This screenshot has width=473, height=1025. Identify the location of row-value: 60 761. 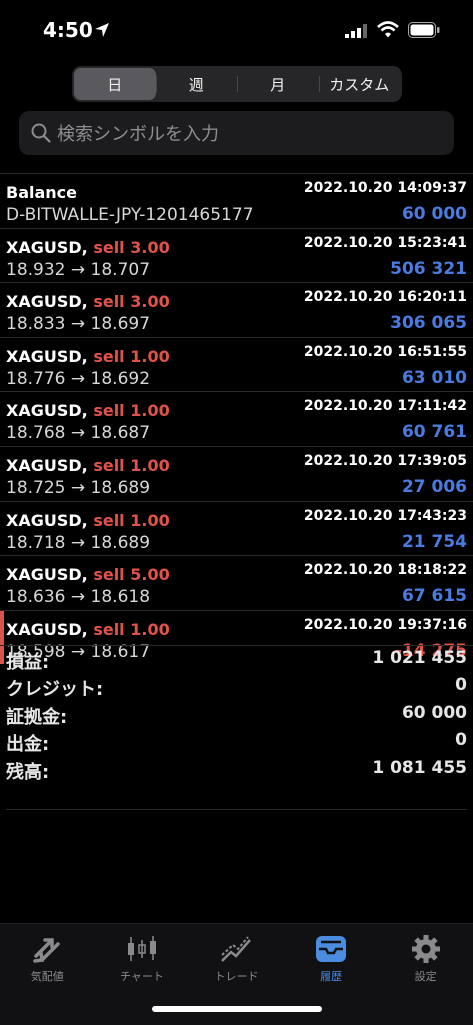
(434, 432).